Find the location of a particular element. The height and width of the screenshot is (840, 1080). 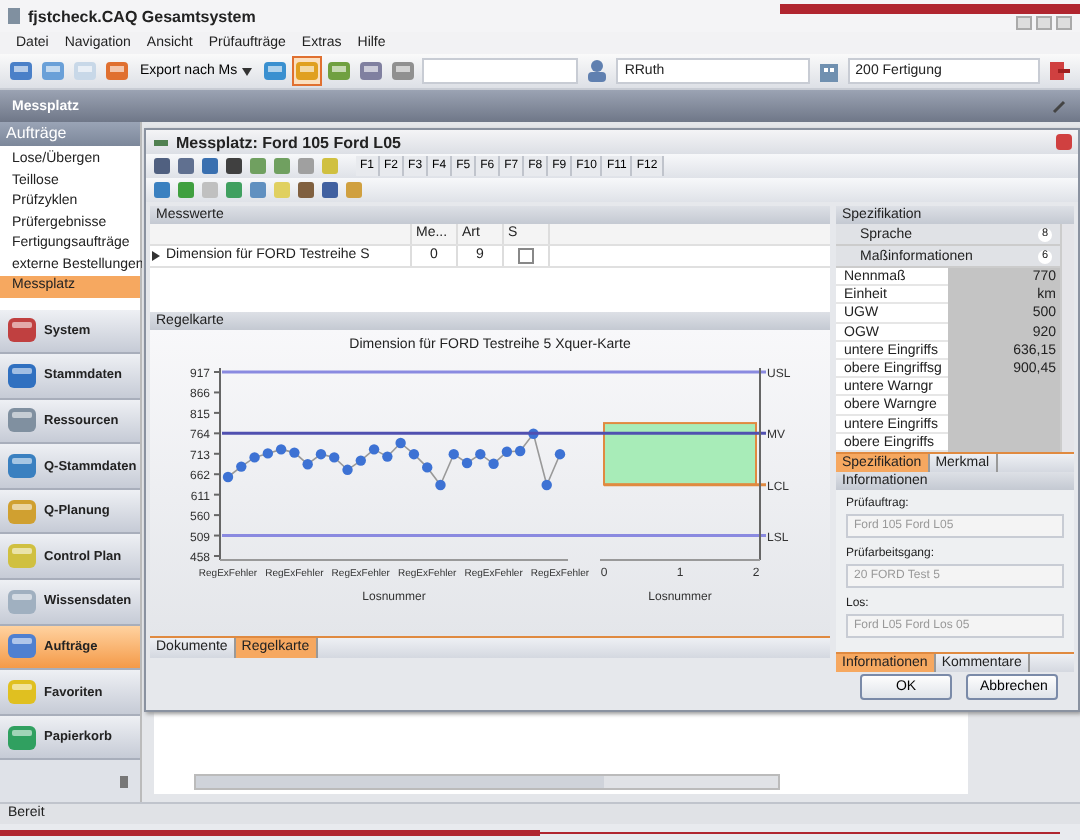

sidebar-header: Aufträge is located at coordinates (70, 134).